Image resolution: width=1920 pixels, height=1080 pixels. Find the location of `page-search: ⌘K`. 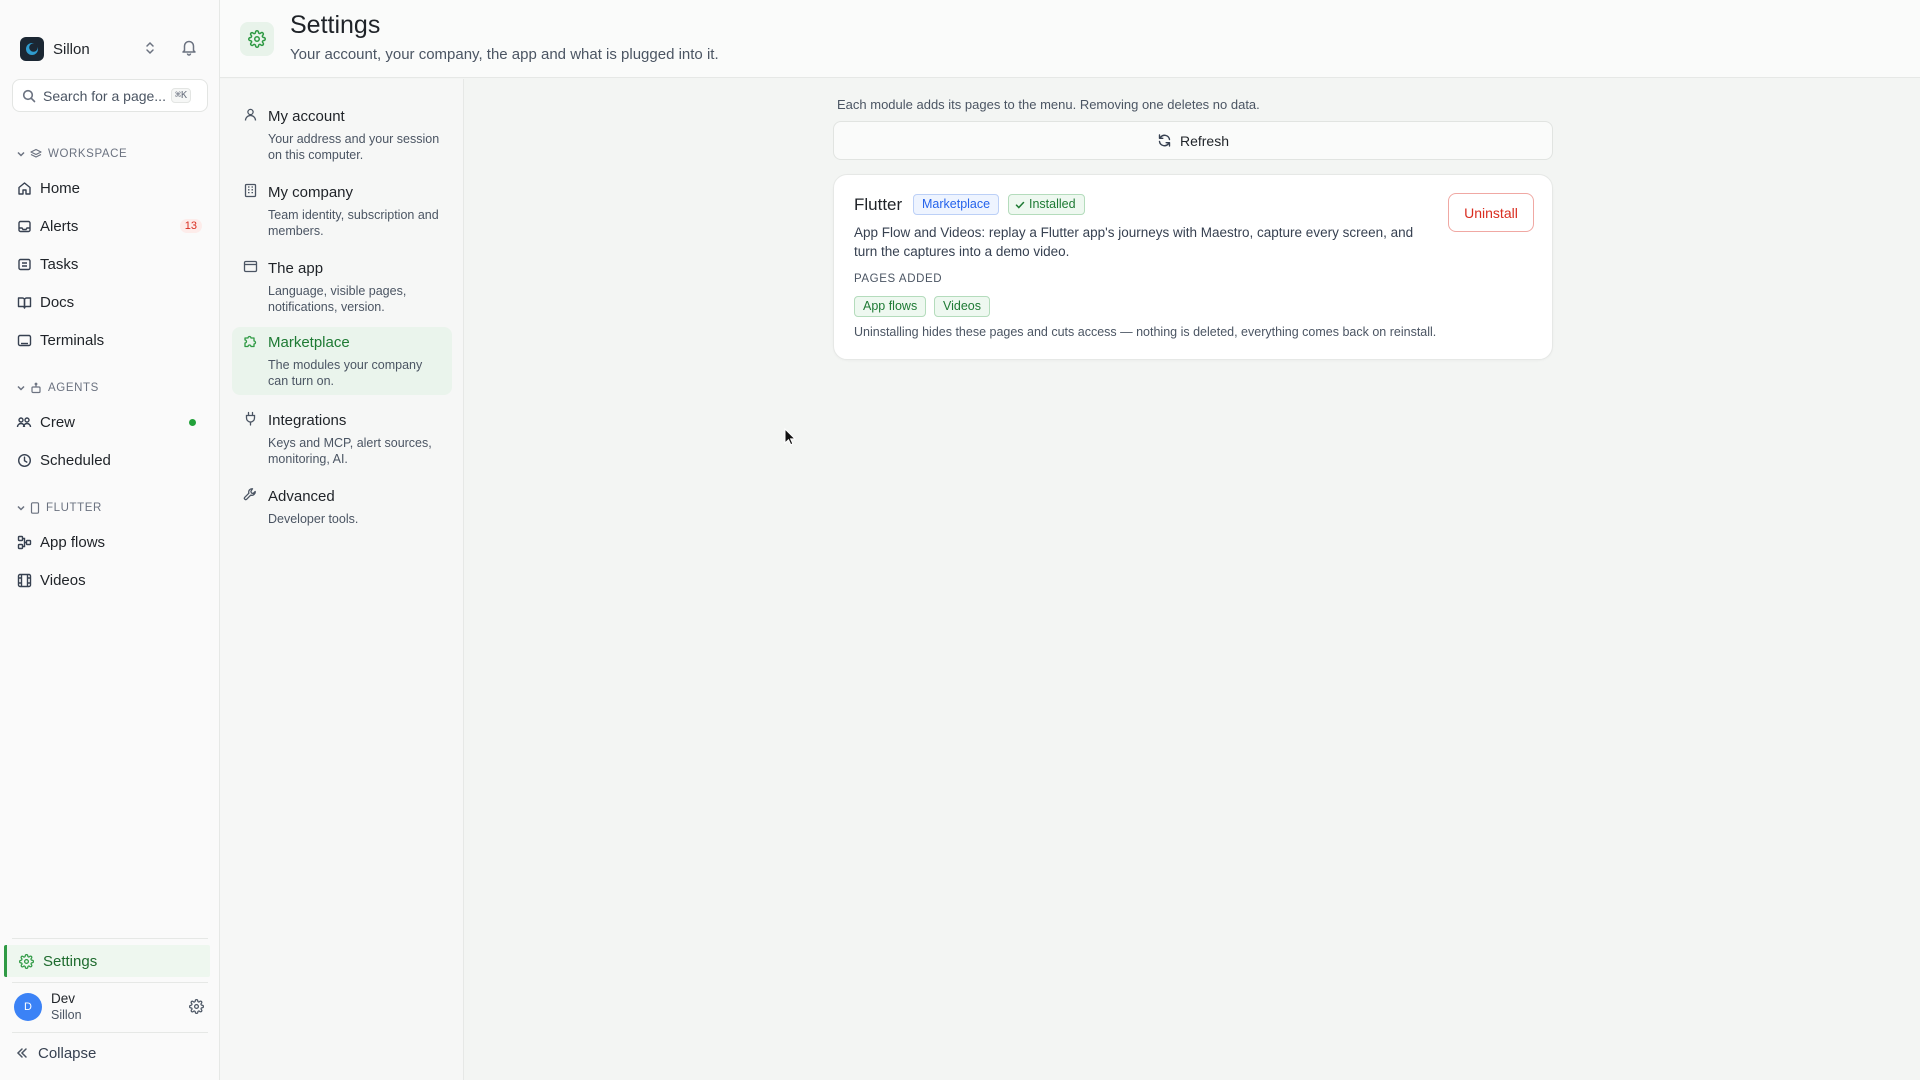

page-search: ⌘K is located at coordinates (110, 95).